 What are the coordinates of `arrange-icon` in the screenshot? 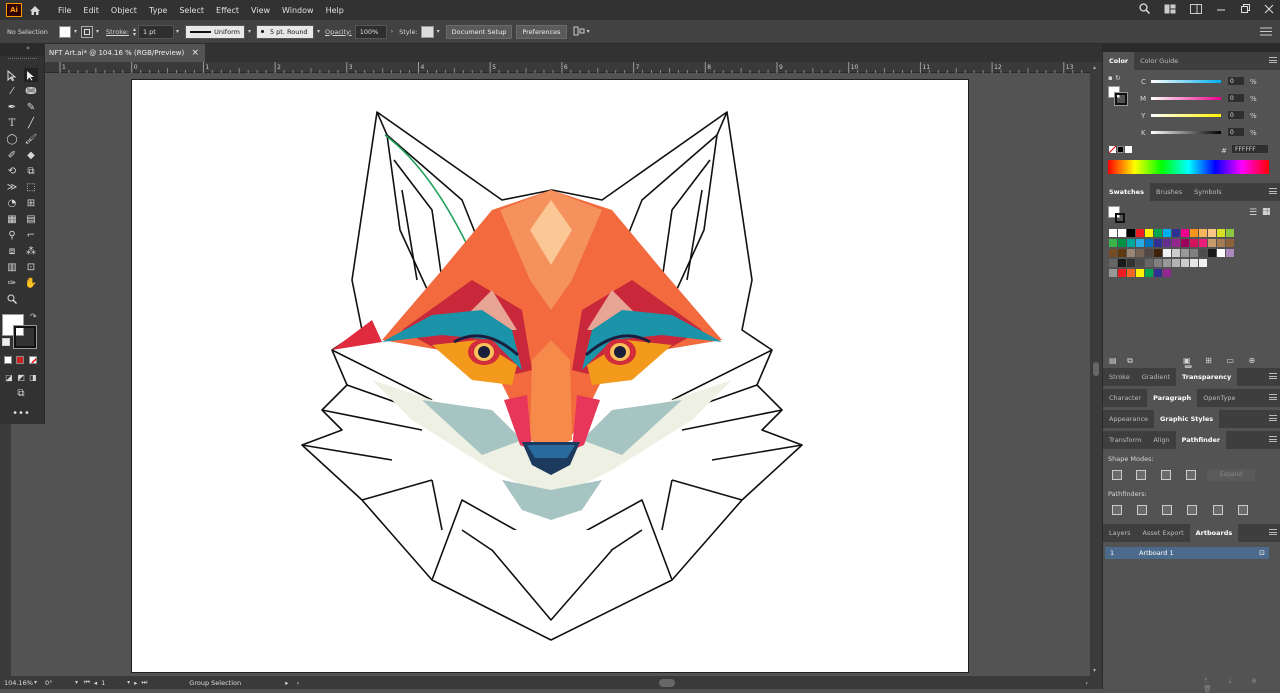 It's located at (579, 32).